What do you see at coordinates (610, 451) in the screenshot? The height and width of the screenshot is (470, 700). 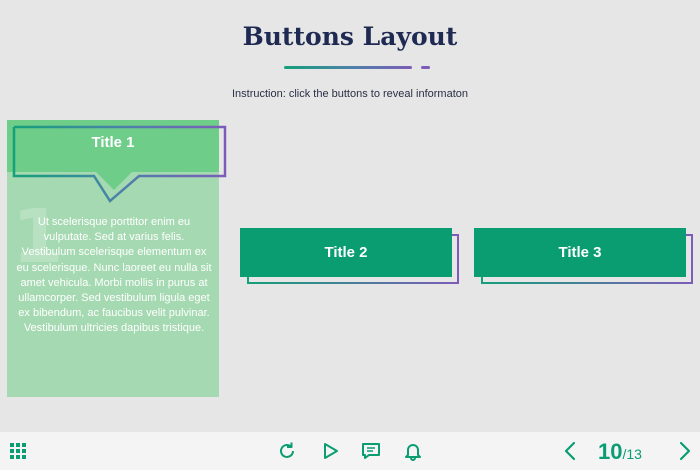 I see `page-current: 10` at bounding box center [610, 451].